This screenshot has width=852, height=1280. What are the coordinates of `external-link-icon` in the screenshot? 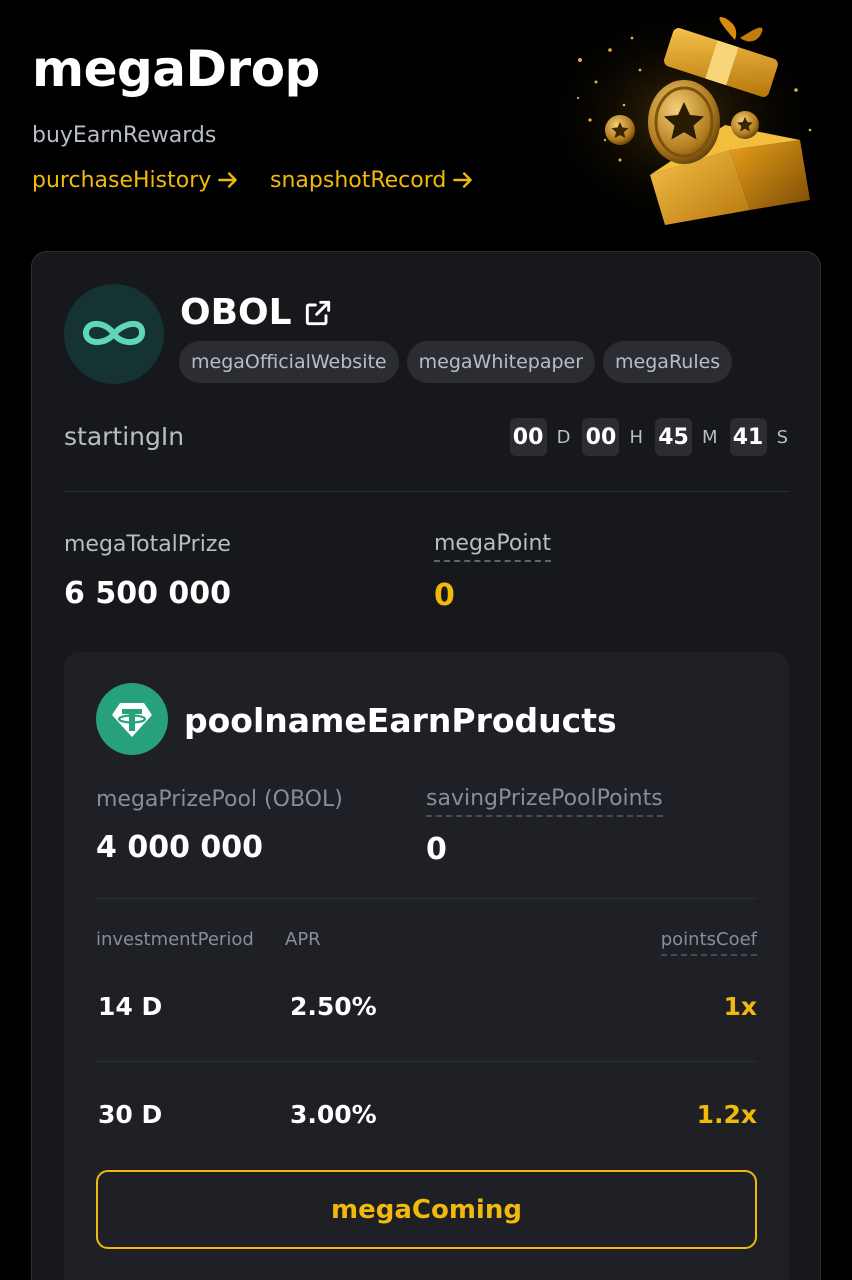 It's located at (317, 312).